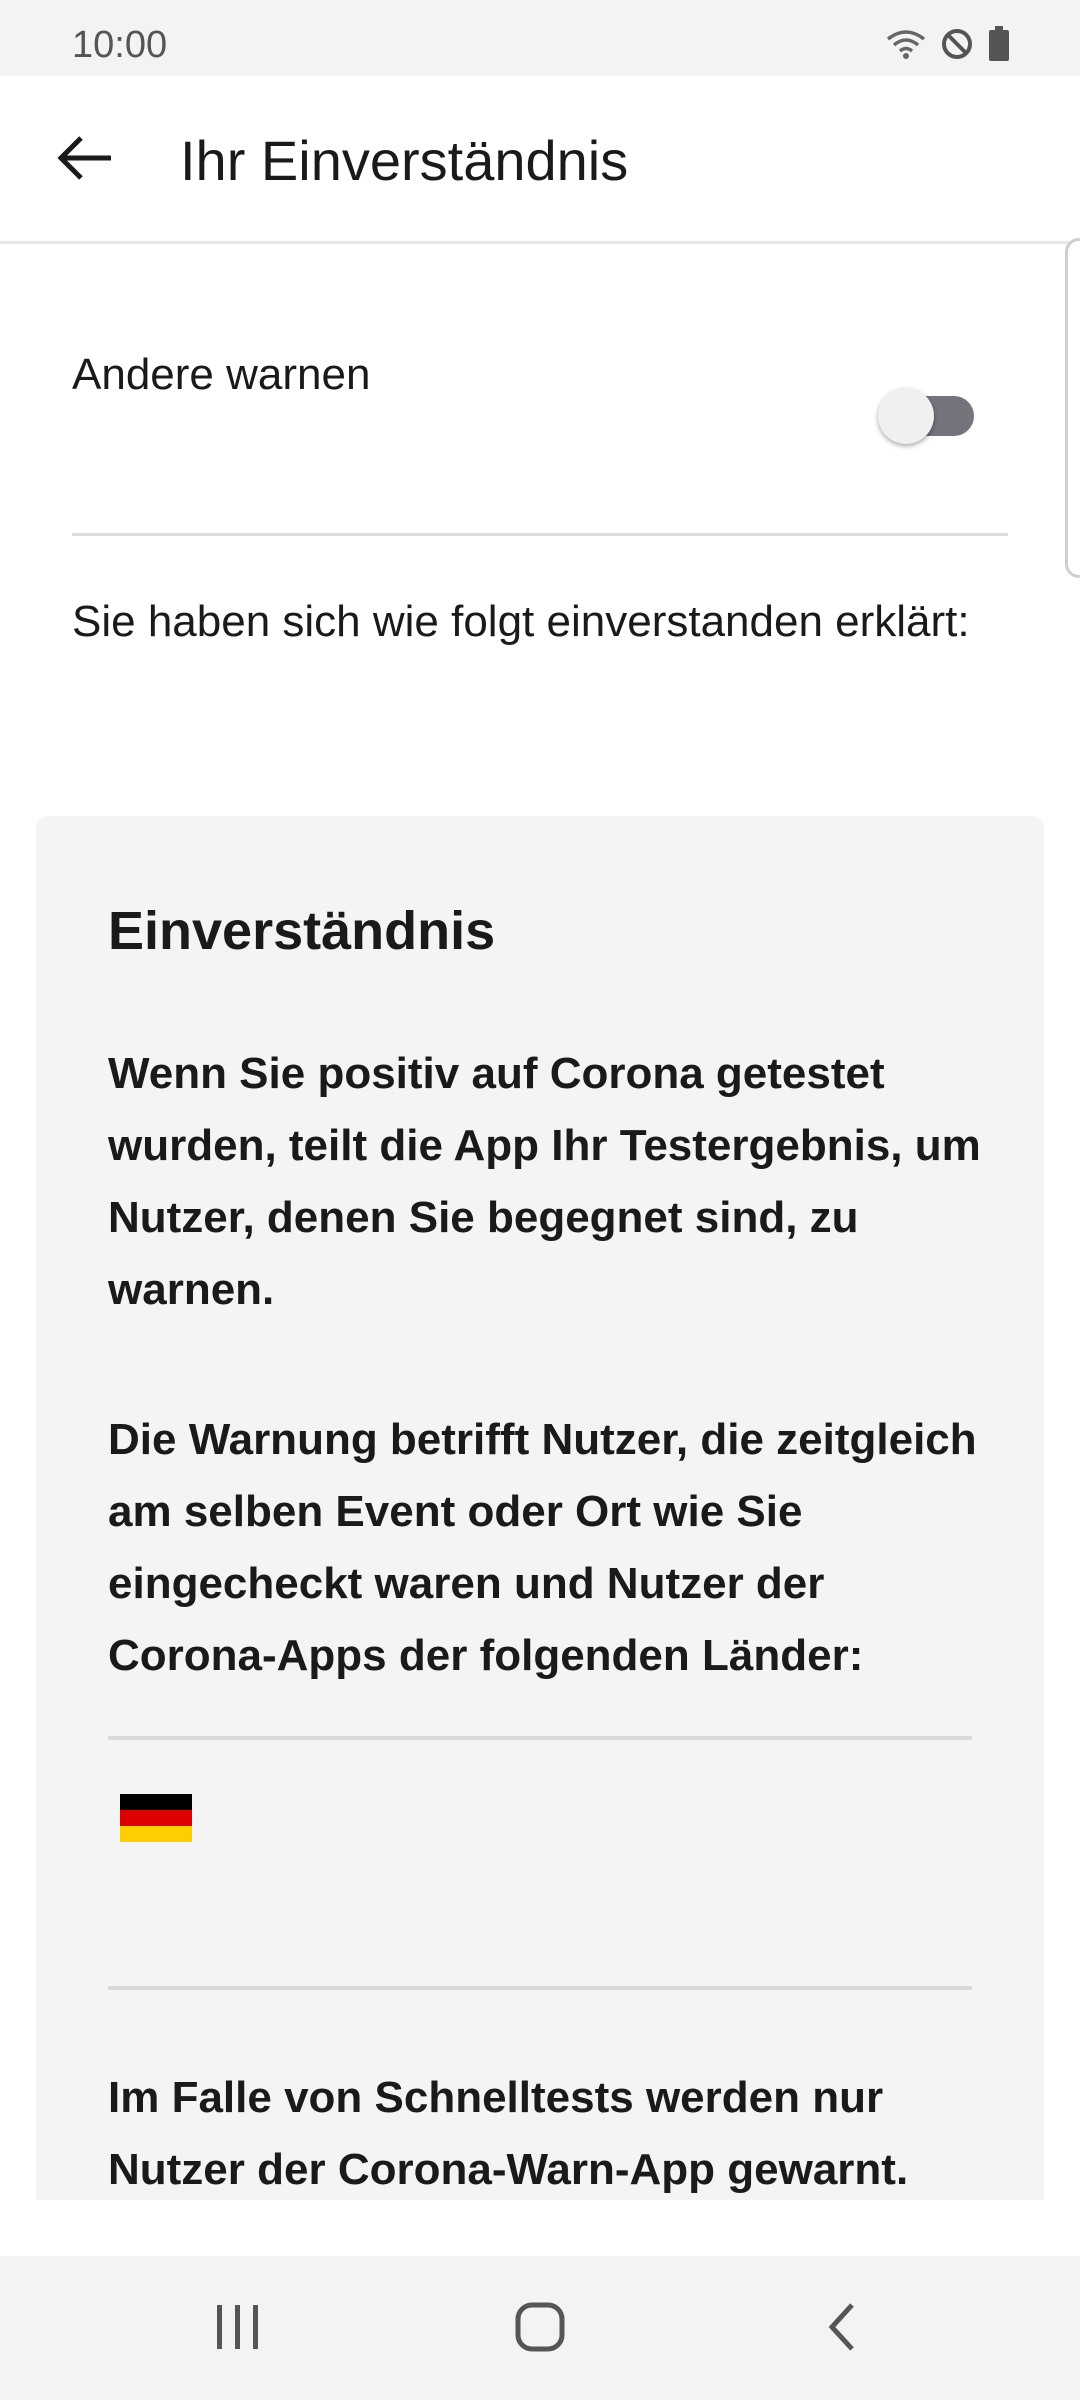  What do you see at coordinates (540, 38) in the screenshot?
I see `status-bar: 10:00` at bounding box center [540, 38].